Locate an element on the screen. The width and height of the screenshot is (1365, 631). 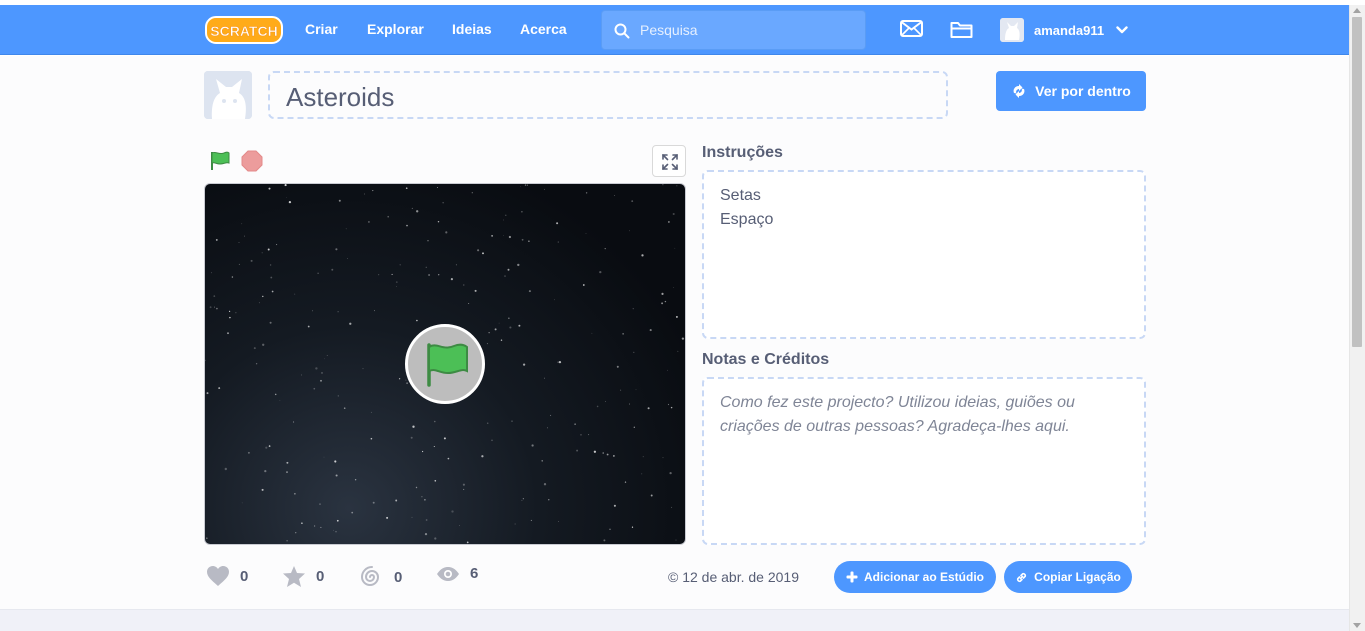
user-menu: amanda911 is located at coordinates (1064, 30).